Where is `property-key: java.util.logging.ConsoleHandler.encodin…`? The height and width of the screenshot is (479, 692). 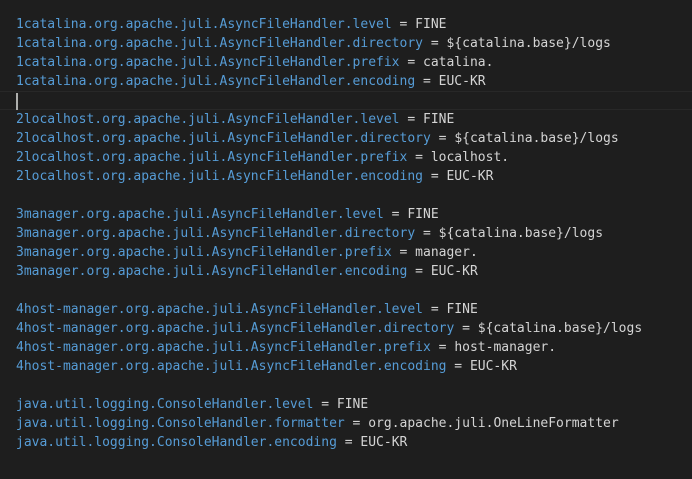 property-key: java.util.logging.ConsoleHandler.encodin… is located at coordinates (176, 442).